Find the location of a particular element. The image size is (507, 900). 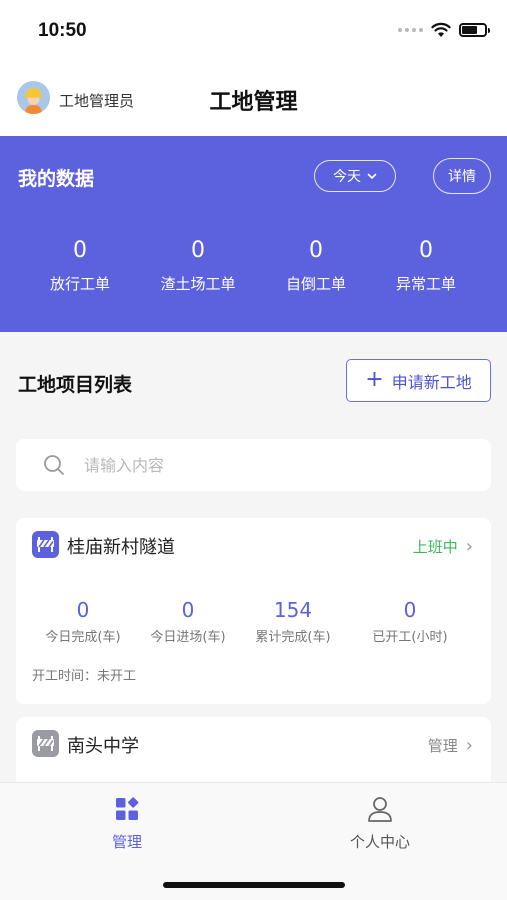

site-card: 南头中学 管理 › is located at coordinates (253, 752).